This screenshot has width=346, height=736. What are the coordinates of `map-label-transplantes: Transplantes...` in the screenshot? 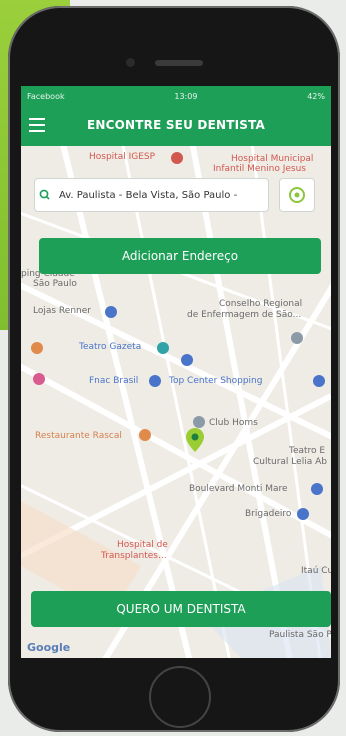 It's located at (134, 556).